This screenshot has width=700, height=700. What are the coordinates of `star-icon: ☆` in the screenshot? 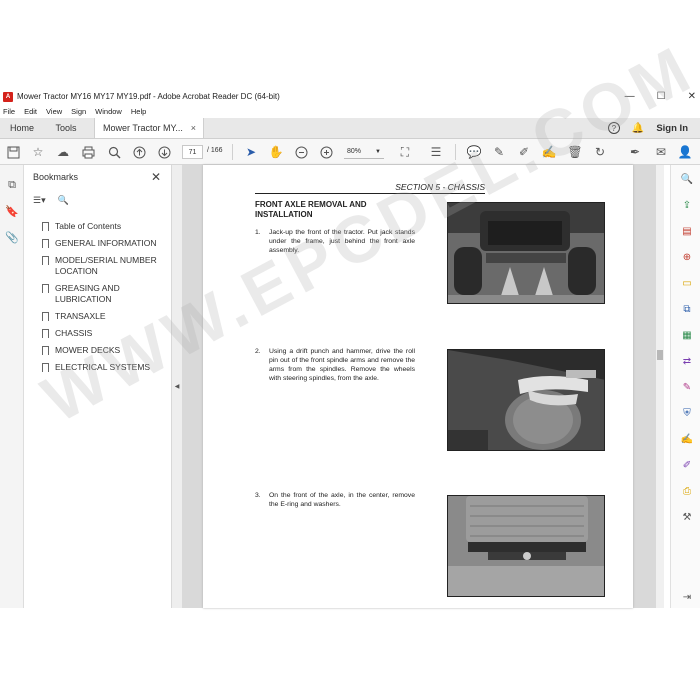 It's located at (38, 152).